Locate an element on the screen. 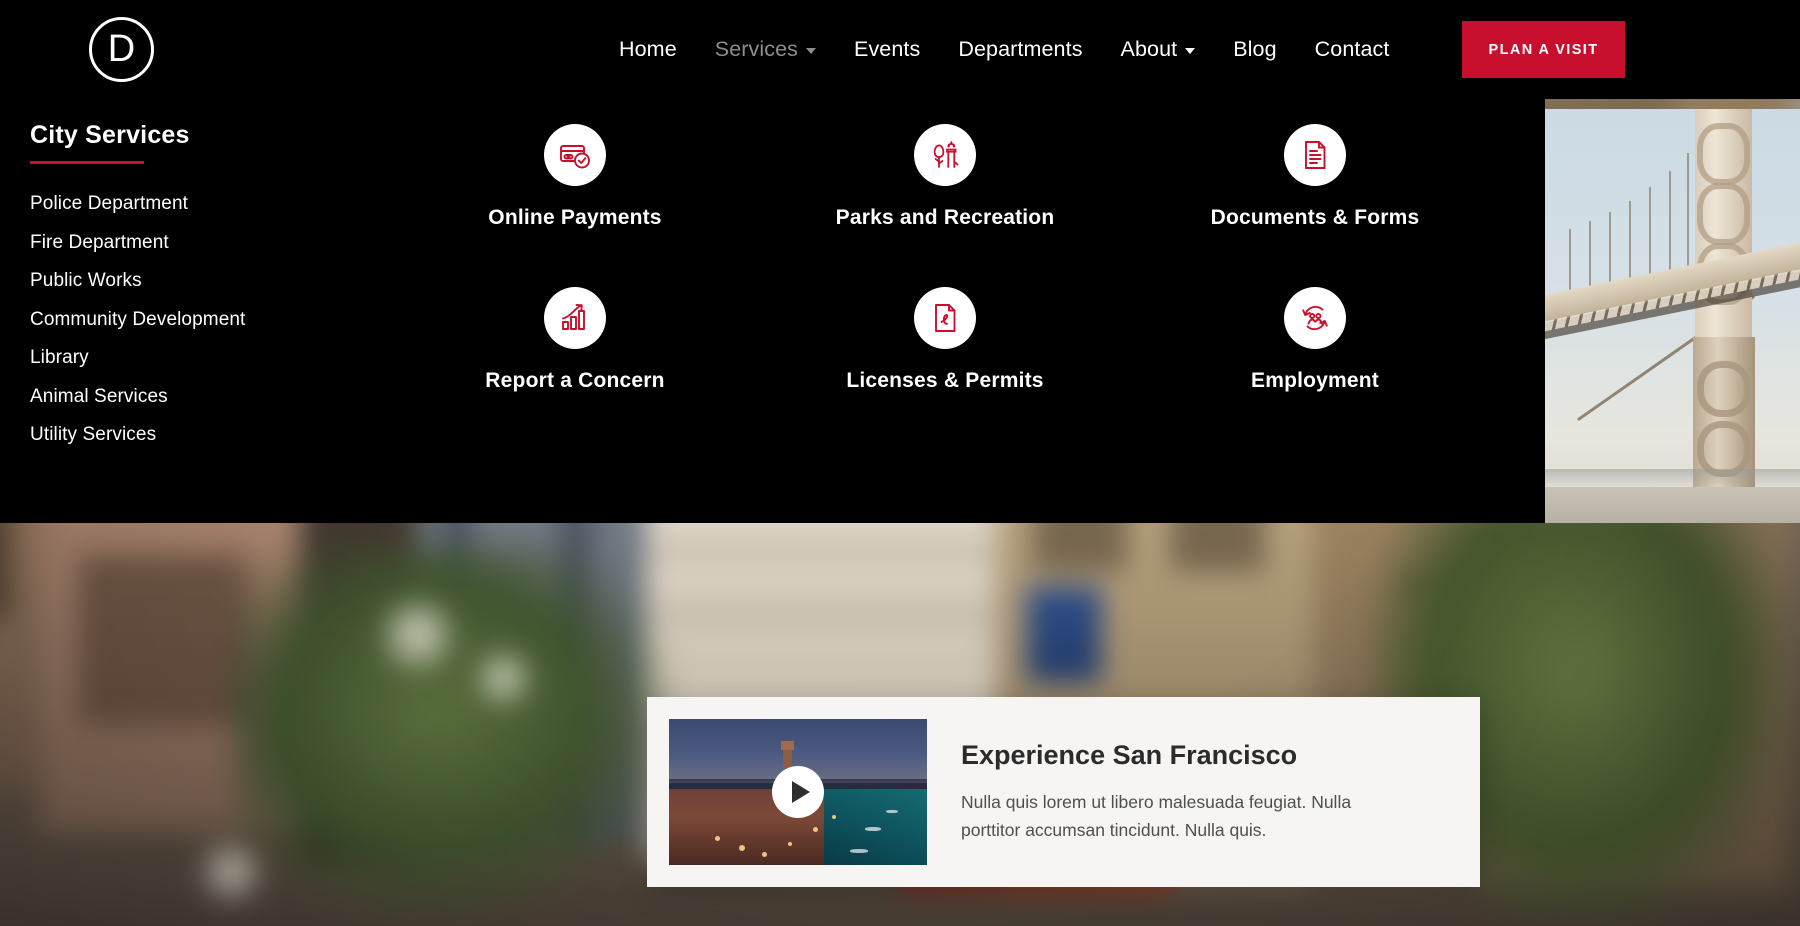 The width and height of the screenshot is (1800, 926). nav-item-departments: Departments is located at coordinates (1020, 49).